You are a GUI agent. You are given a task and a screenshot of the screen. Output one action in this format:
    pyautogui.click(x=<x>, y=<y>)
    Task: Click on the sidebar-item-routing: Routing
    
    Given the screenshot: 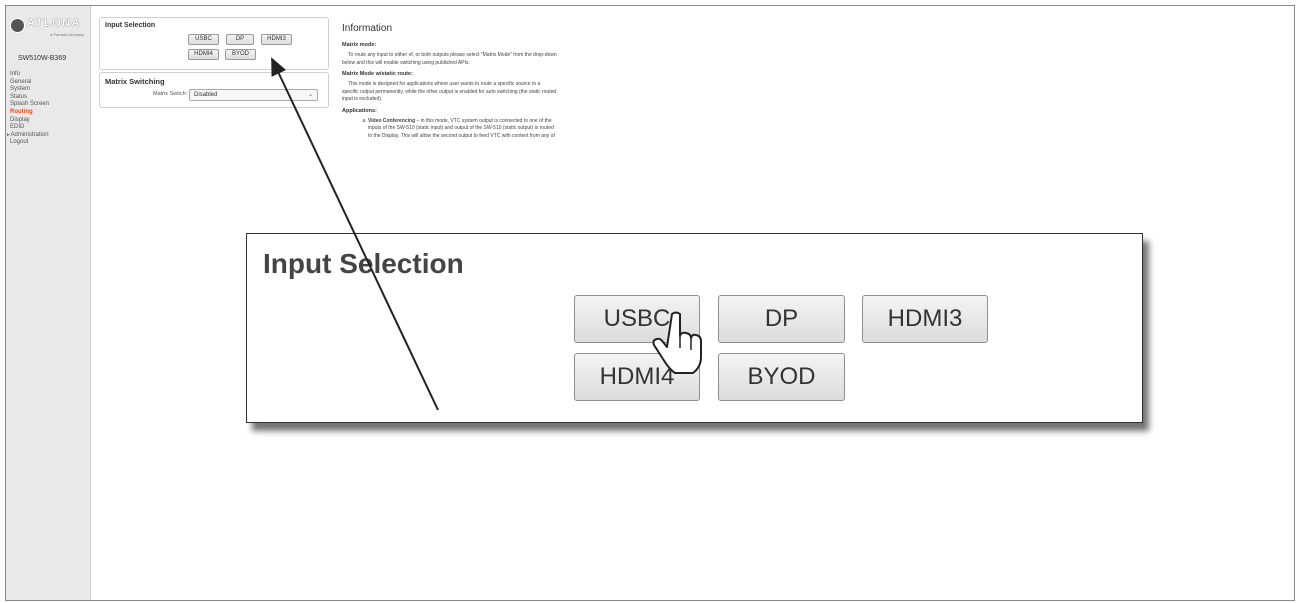 What is the action you would take?
    pyautogui.click(x=29, y=113)
    